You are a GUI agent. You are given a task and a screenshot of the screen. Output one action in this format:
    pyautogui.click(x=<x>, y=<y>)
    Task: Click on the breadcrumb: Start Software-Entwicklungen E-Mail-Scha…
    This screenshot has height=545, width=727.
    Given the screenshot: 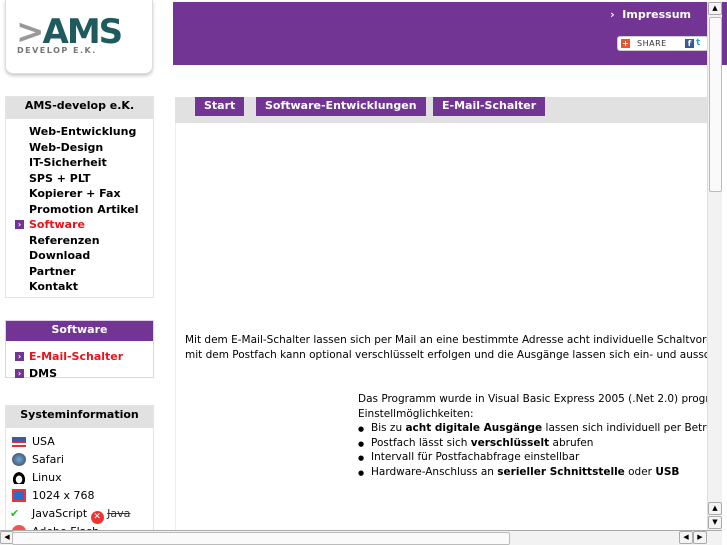 What is the action you would take?
    pyautogui.click(x=441, y=110)
    